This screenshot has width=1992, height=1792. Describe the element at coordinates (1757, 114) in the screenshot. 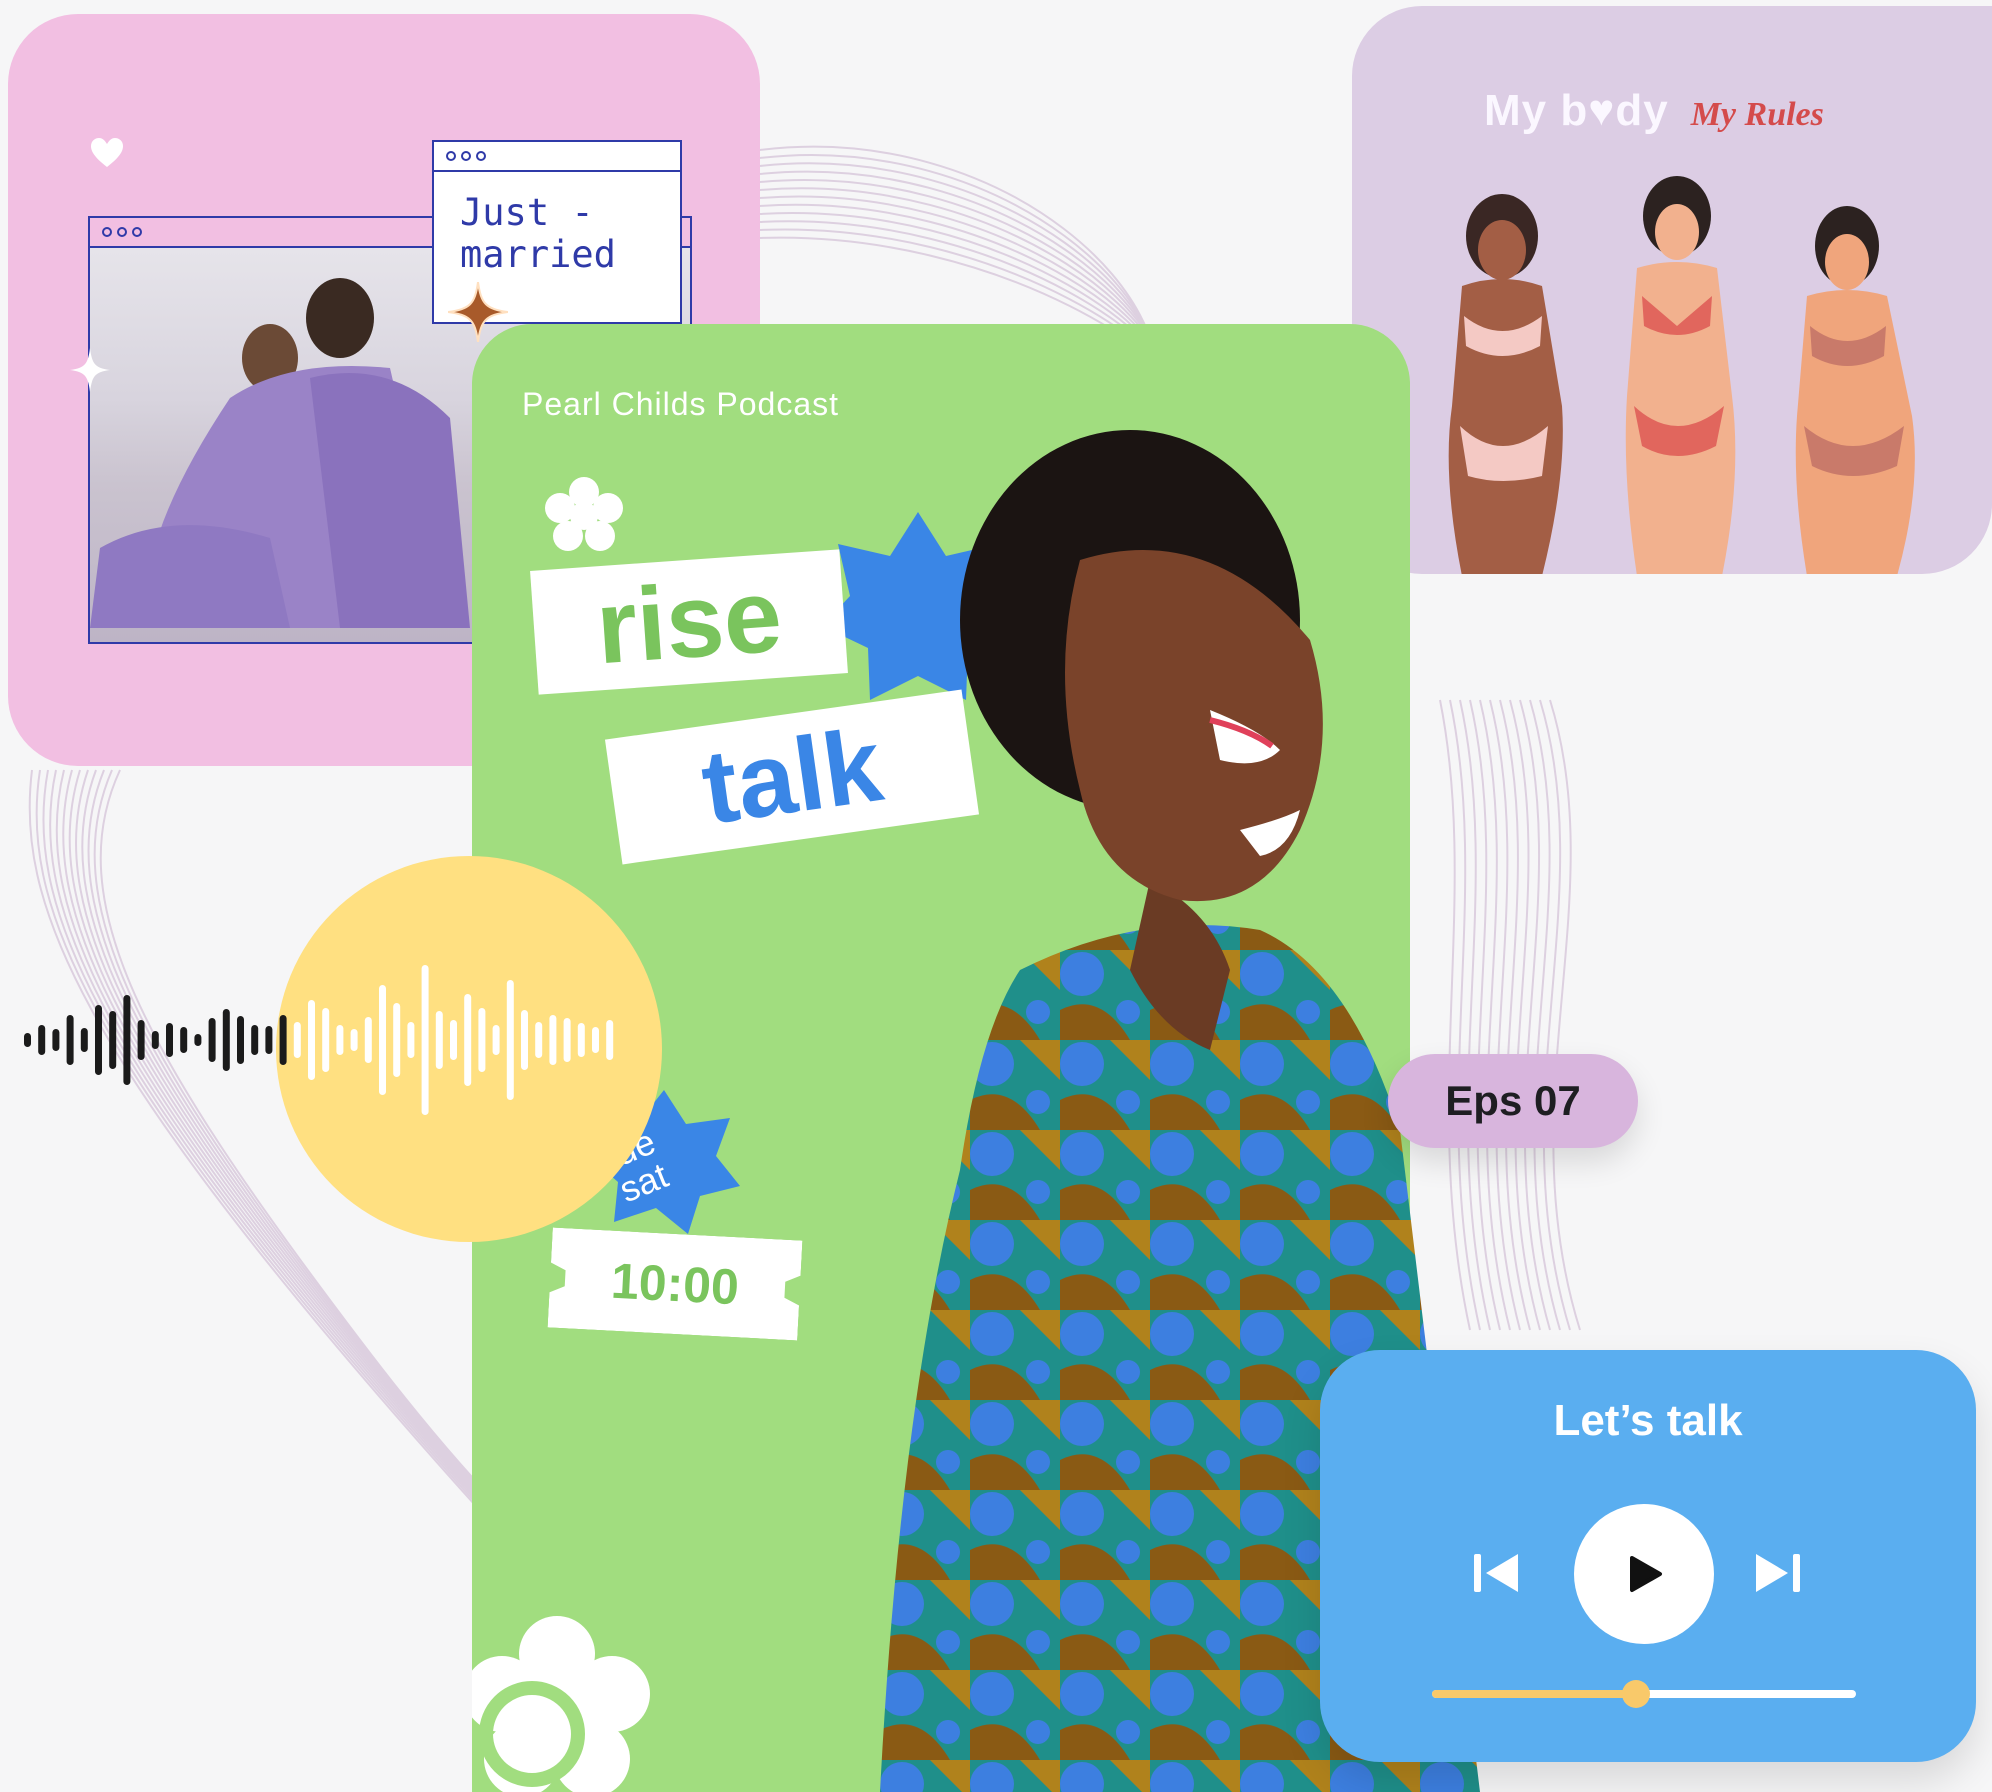

I see `body-card-subtitle: My Rules` at that location.